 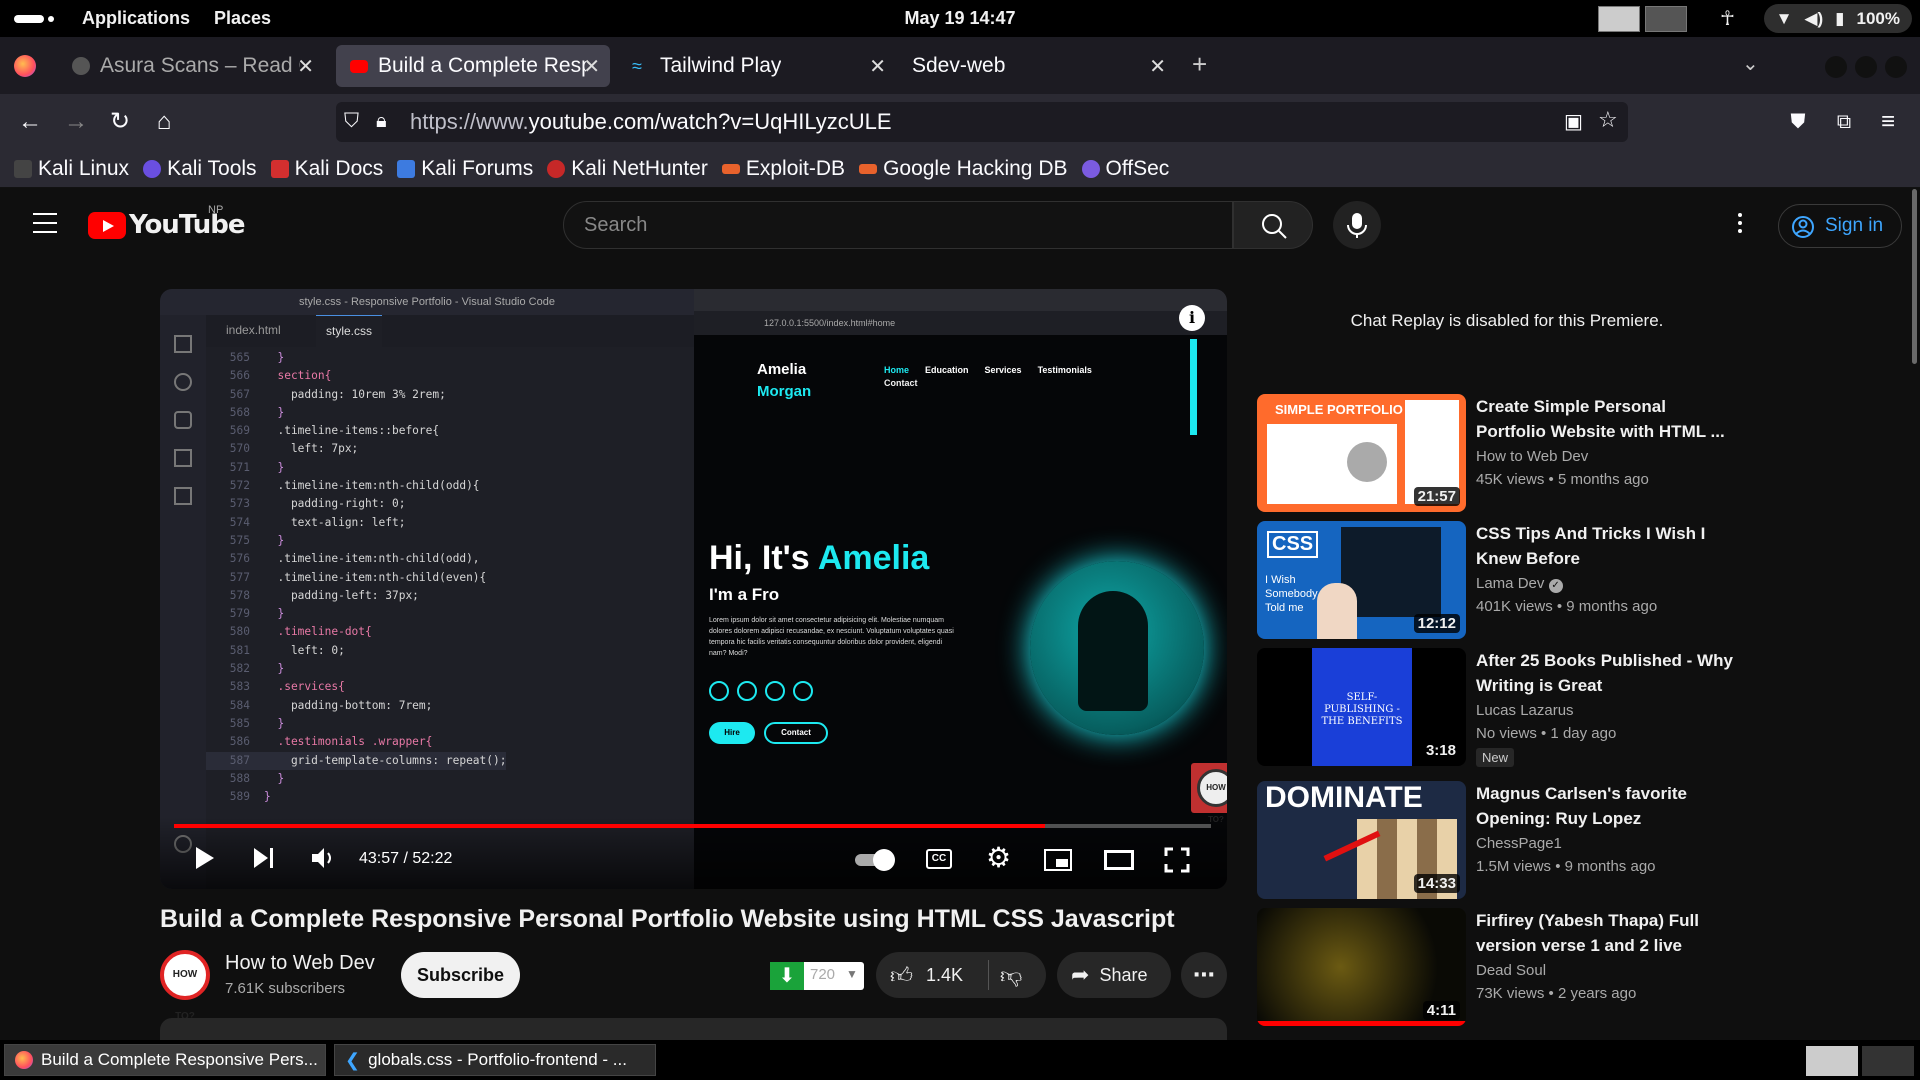 What do you see at coordinates (1840, 226) in the screenshot?
I see `sign-in-button: Sign in` at bounding box center [1840, 226].